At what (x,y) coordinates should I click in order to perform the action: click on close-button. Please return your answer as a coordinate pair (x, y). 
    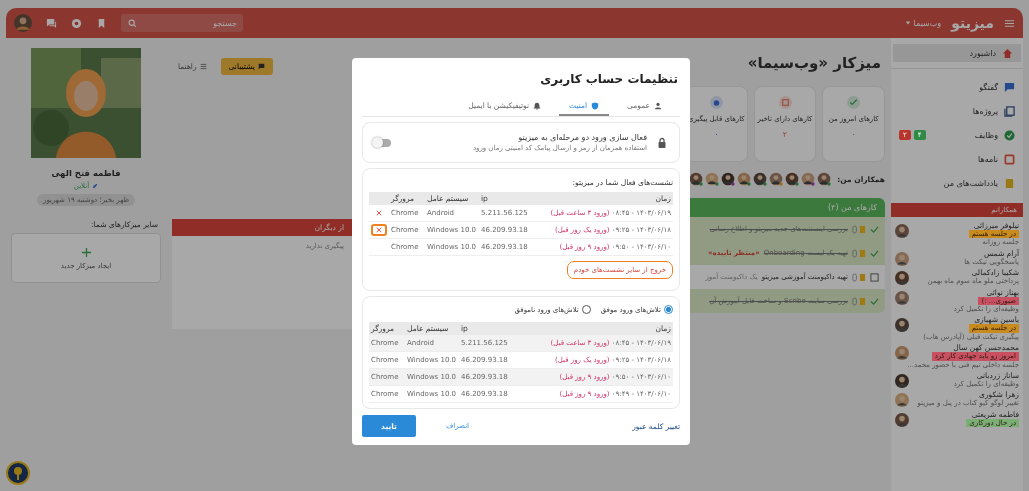
    Looking at the image, I should click on (379, 230).